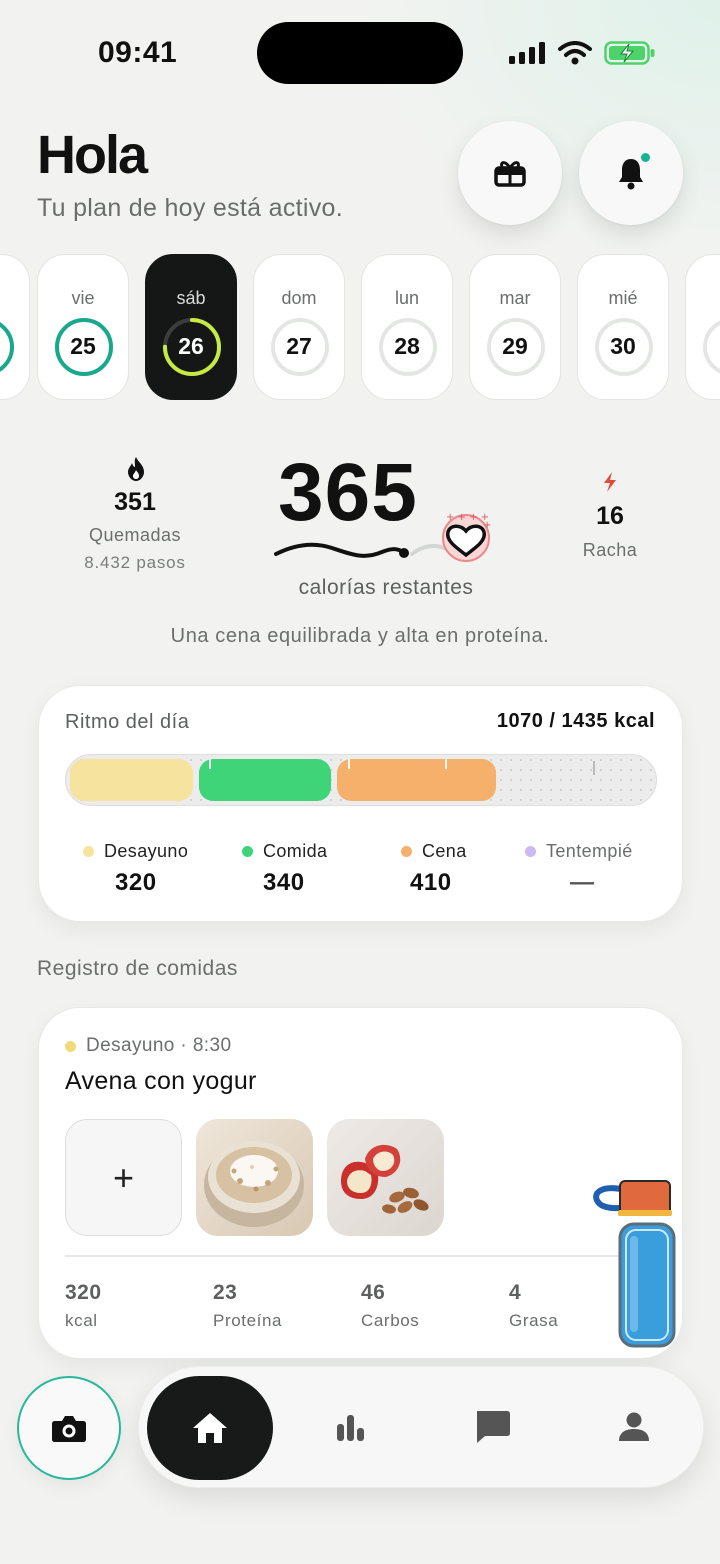  I want to click on day-number: 27, so click(299, 346).